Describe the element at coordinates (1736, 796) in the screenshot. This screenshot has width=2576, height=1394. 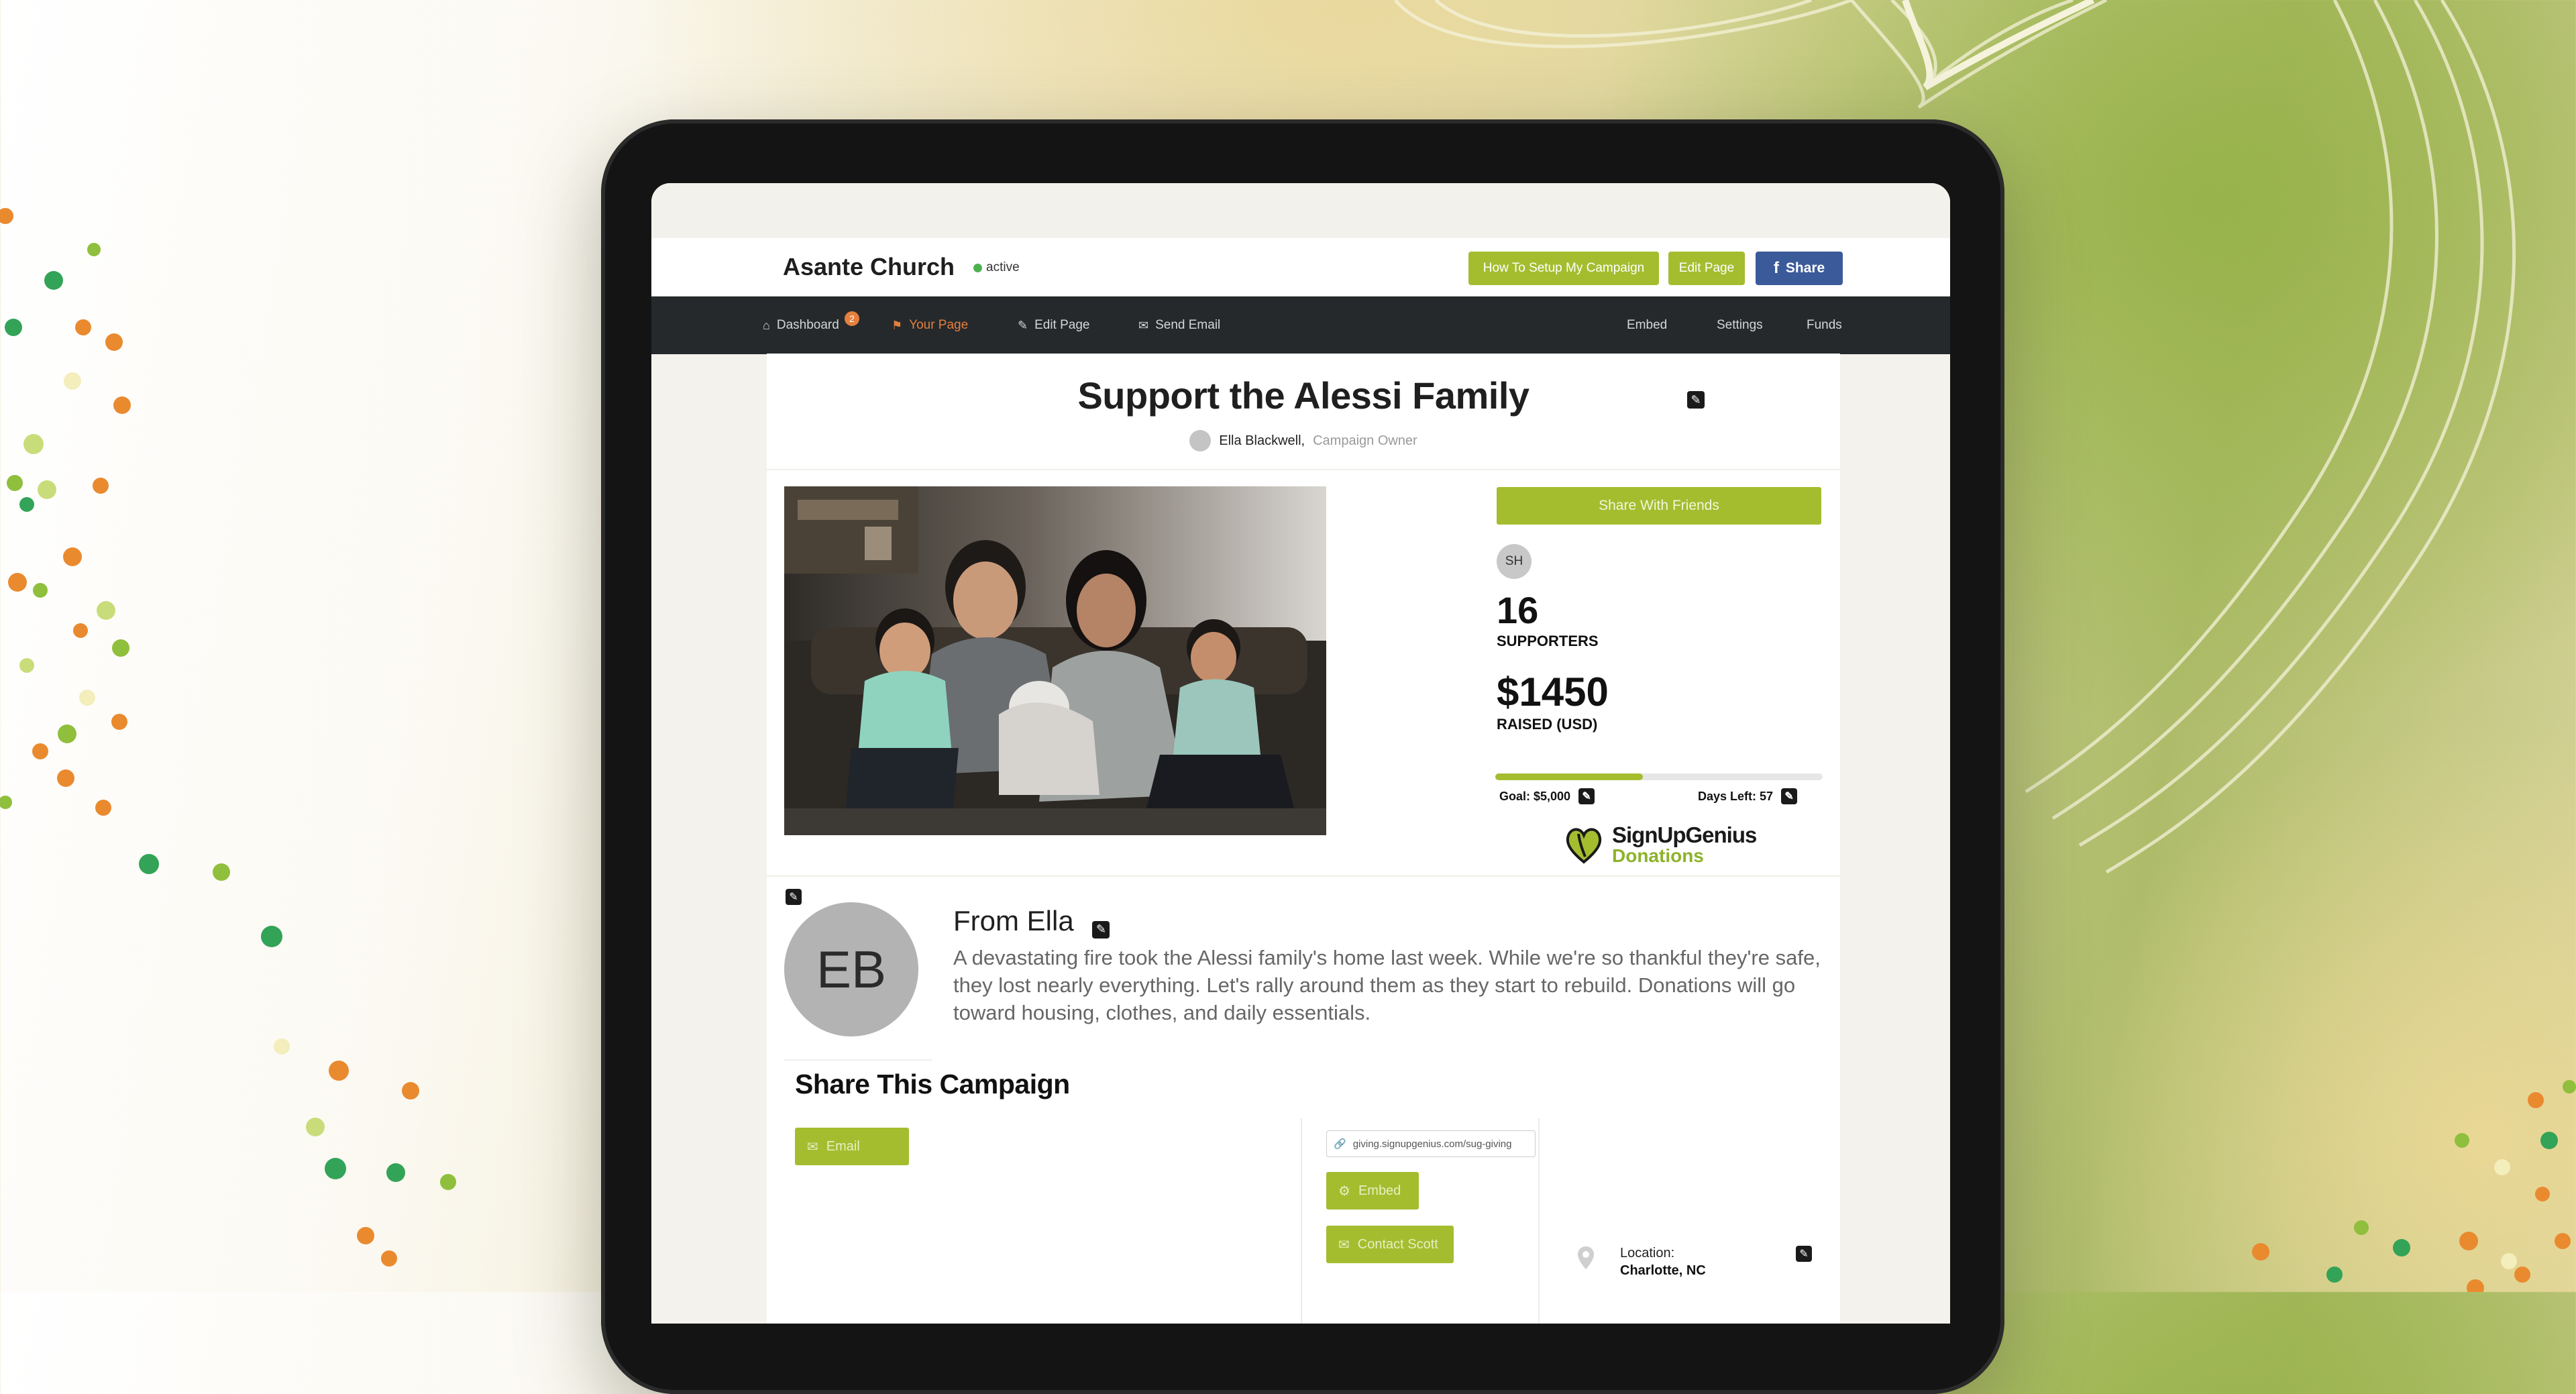
I see `days-left-label: Days Left: 57` at that location.